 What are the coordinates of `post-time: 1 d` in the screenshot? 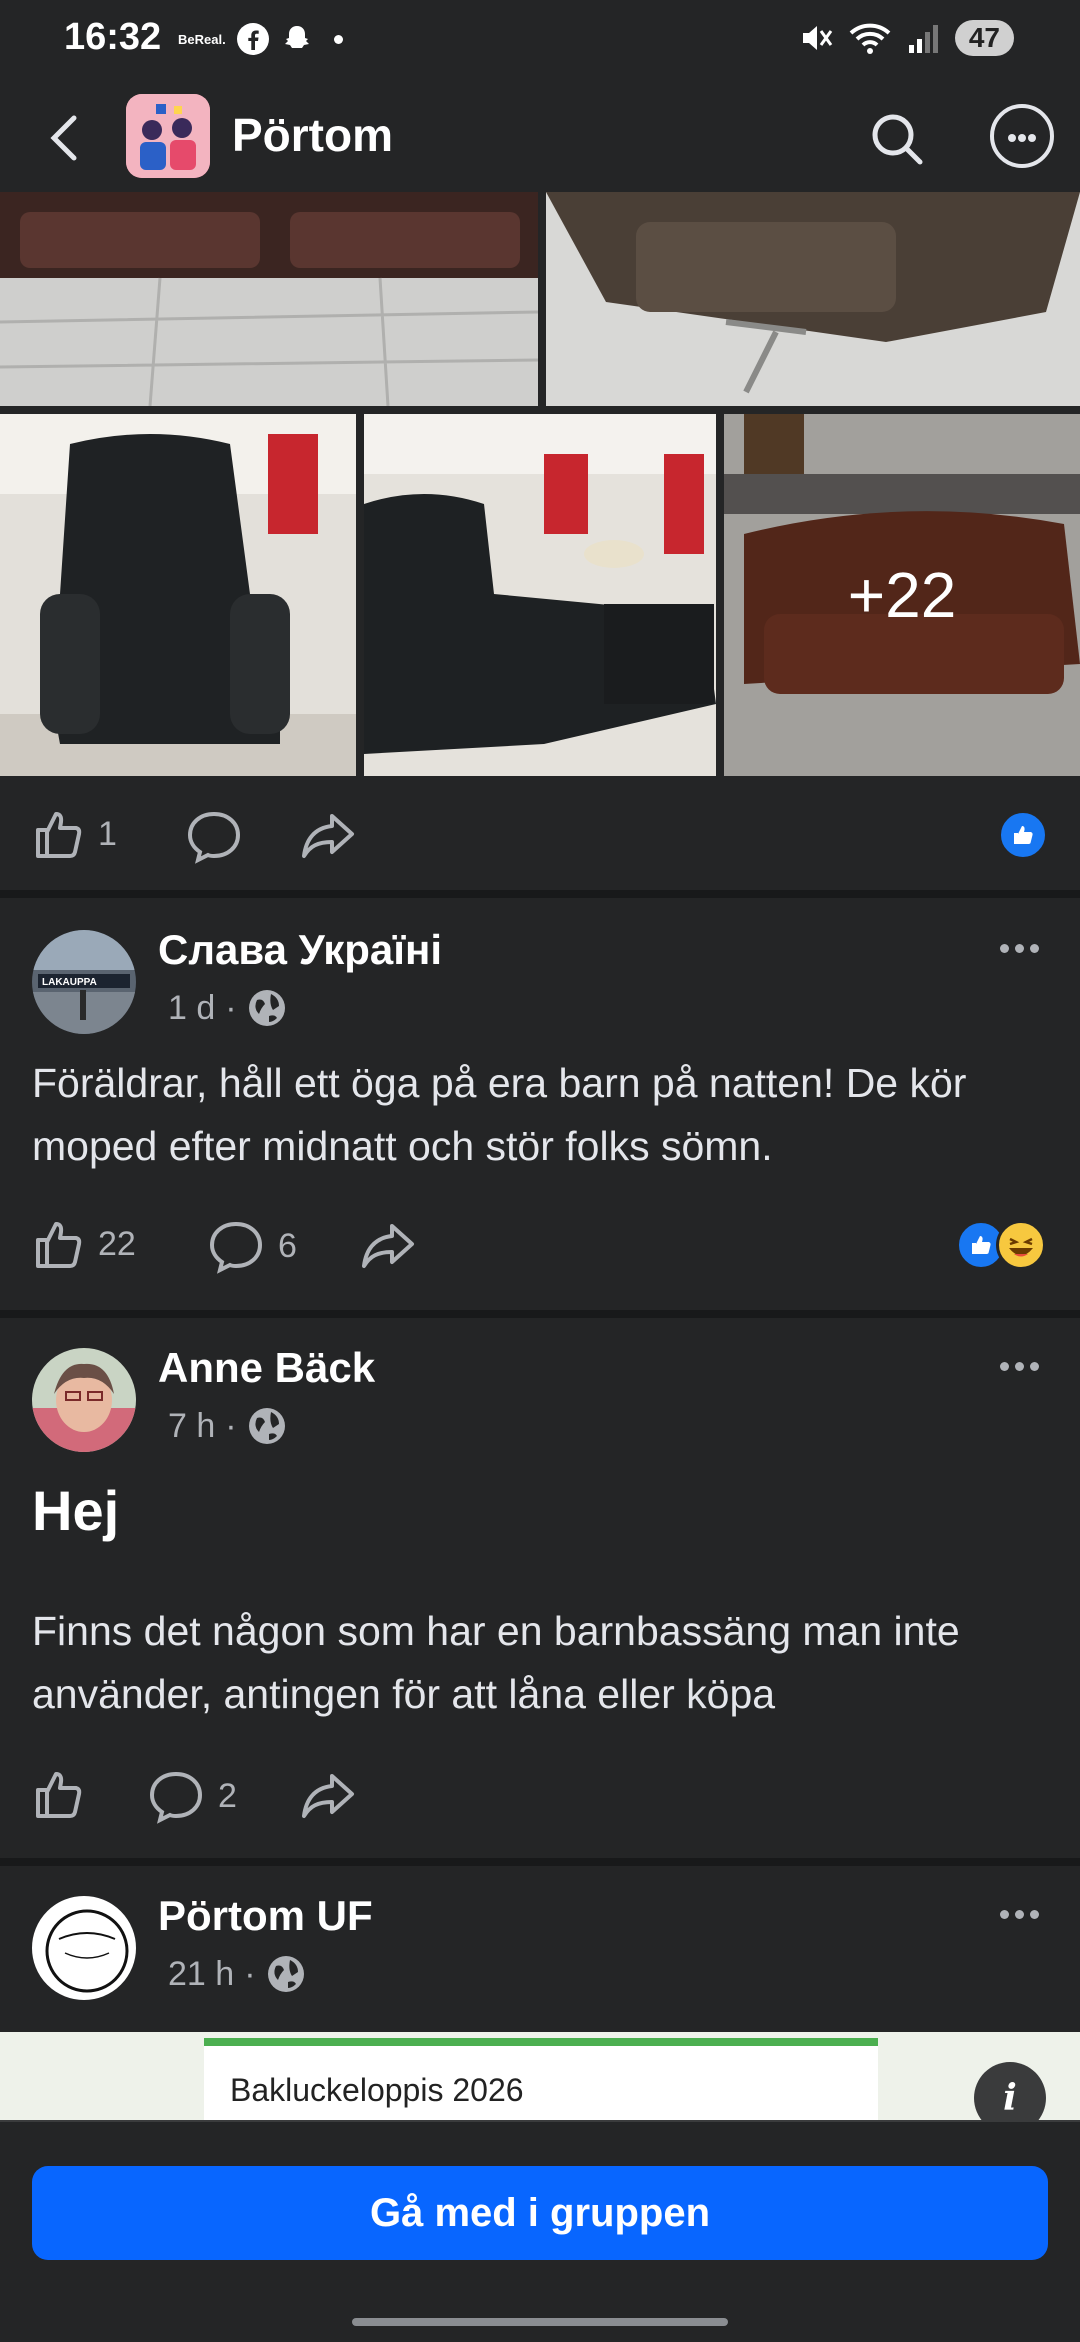 It's located at (192, 1007).